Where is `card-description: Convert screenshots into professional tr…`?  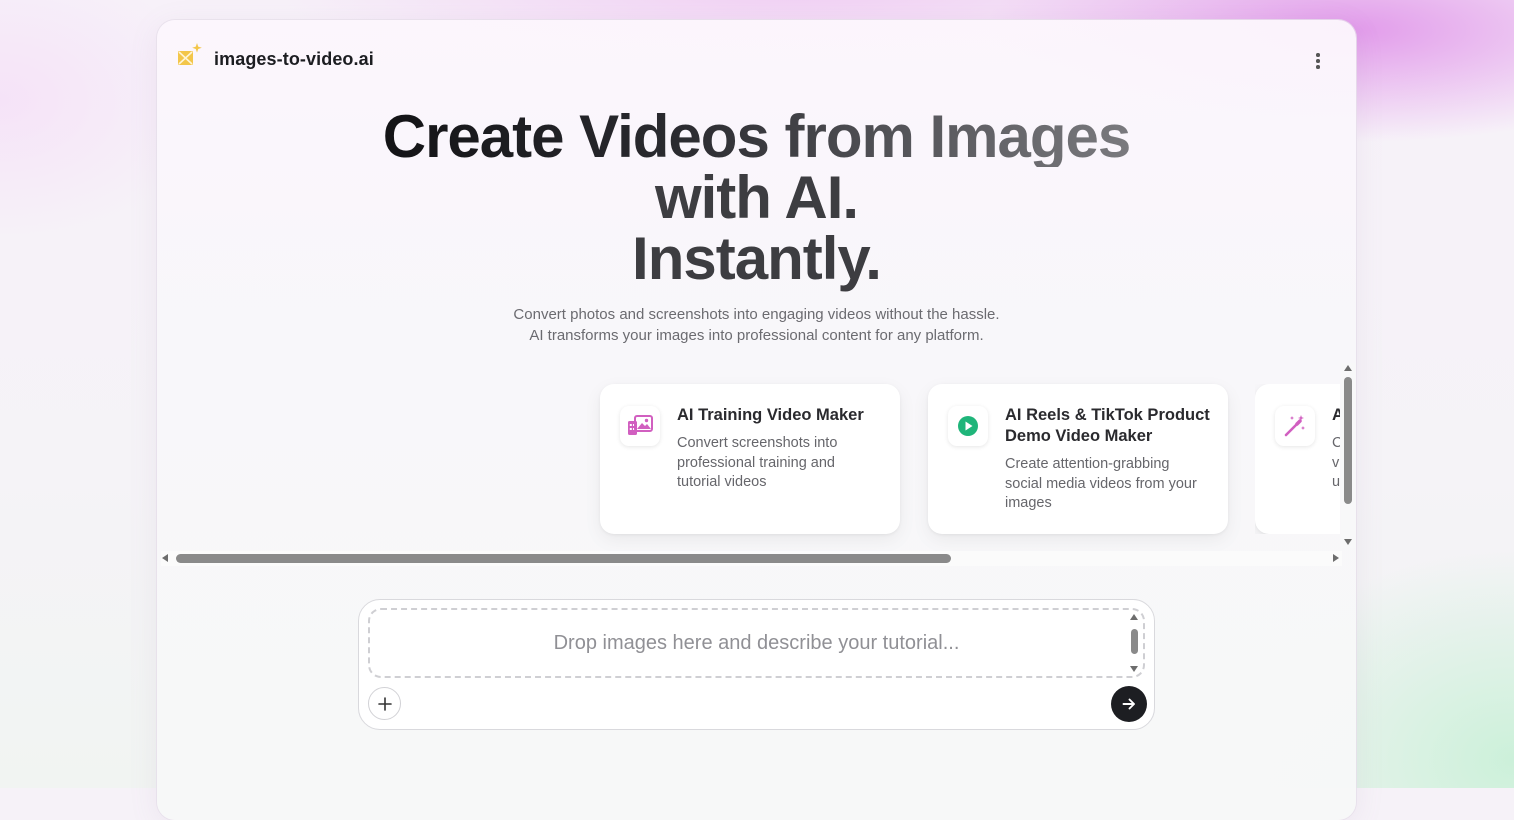 card-description: Convert screenshots into professional tr… is located at coordinates (757, 462).